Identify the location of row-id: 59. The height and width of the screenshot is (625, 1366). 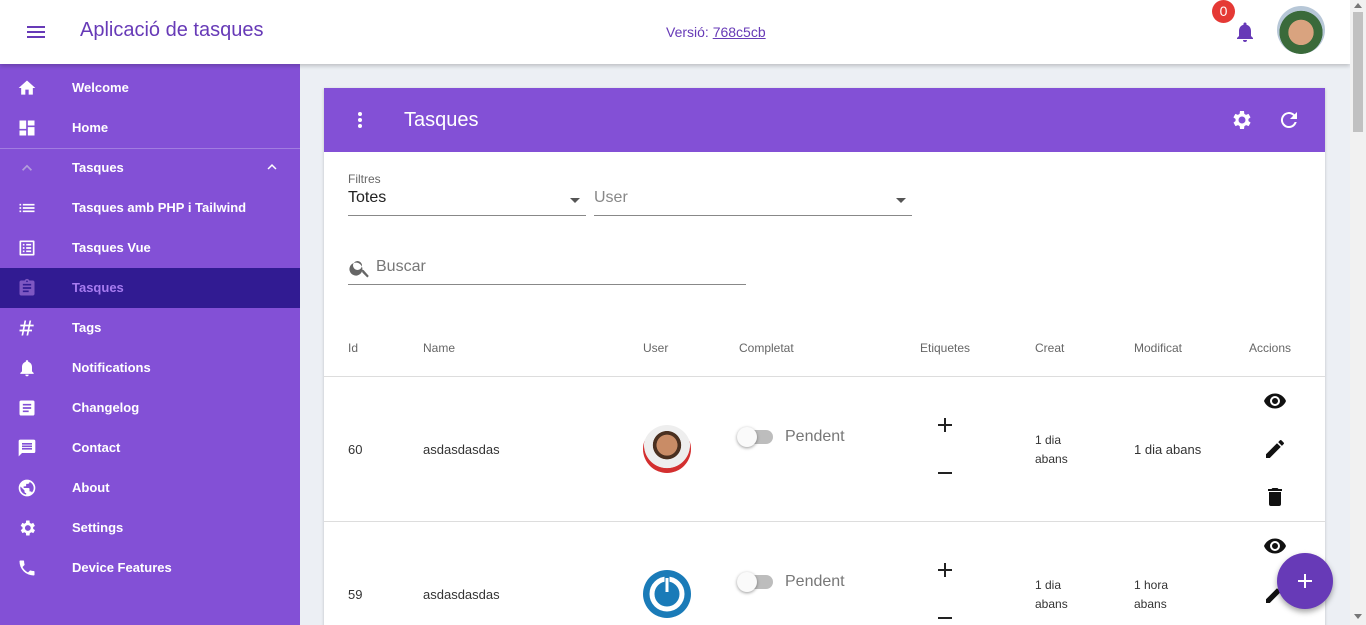
(355, 594).